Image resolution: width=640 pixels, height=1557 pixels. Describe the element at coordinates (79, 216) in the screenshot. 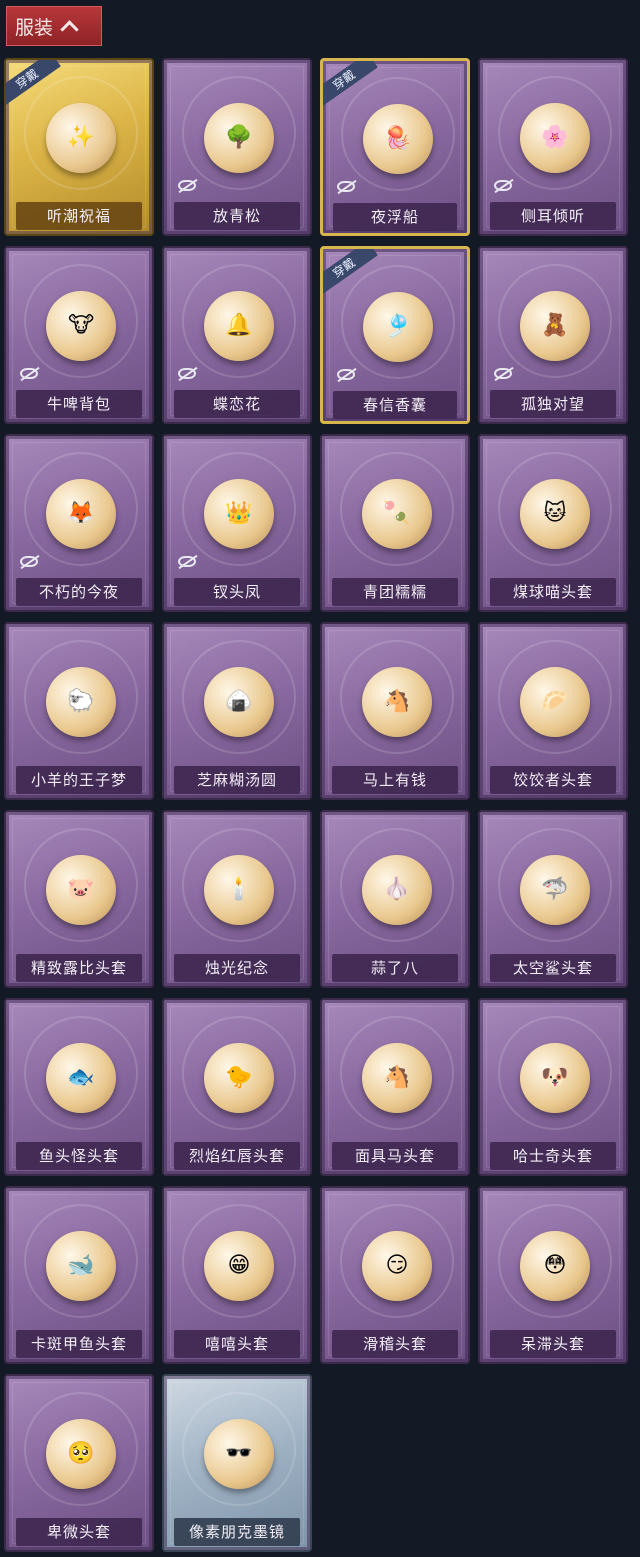

I see `costume-item-label: 听潮祝福` at that location.